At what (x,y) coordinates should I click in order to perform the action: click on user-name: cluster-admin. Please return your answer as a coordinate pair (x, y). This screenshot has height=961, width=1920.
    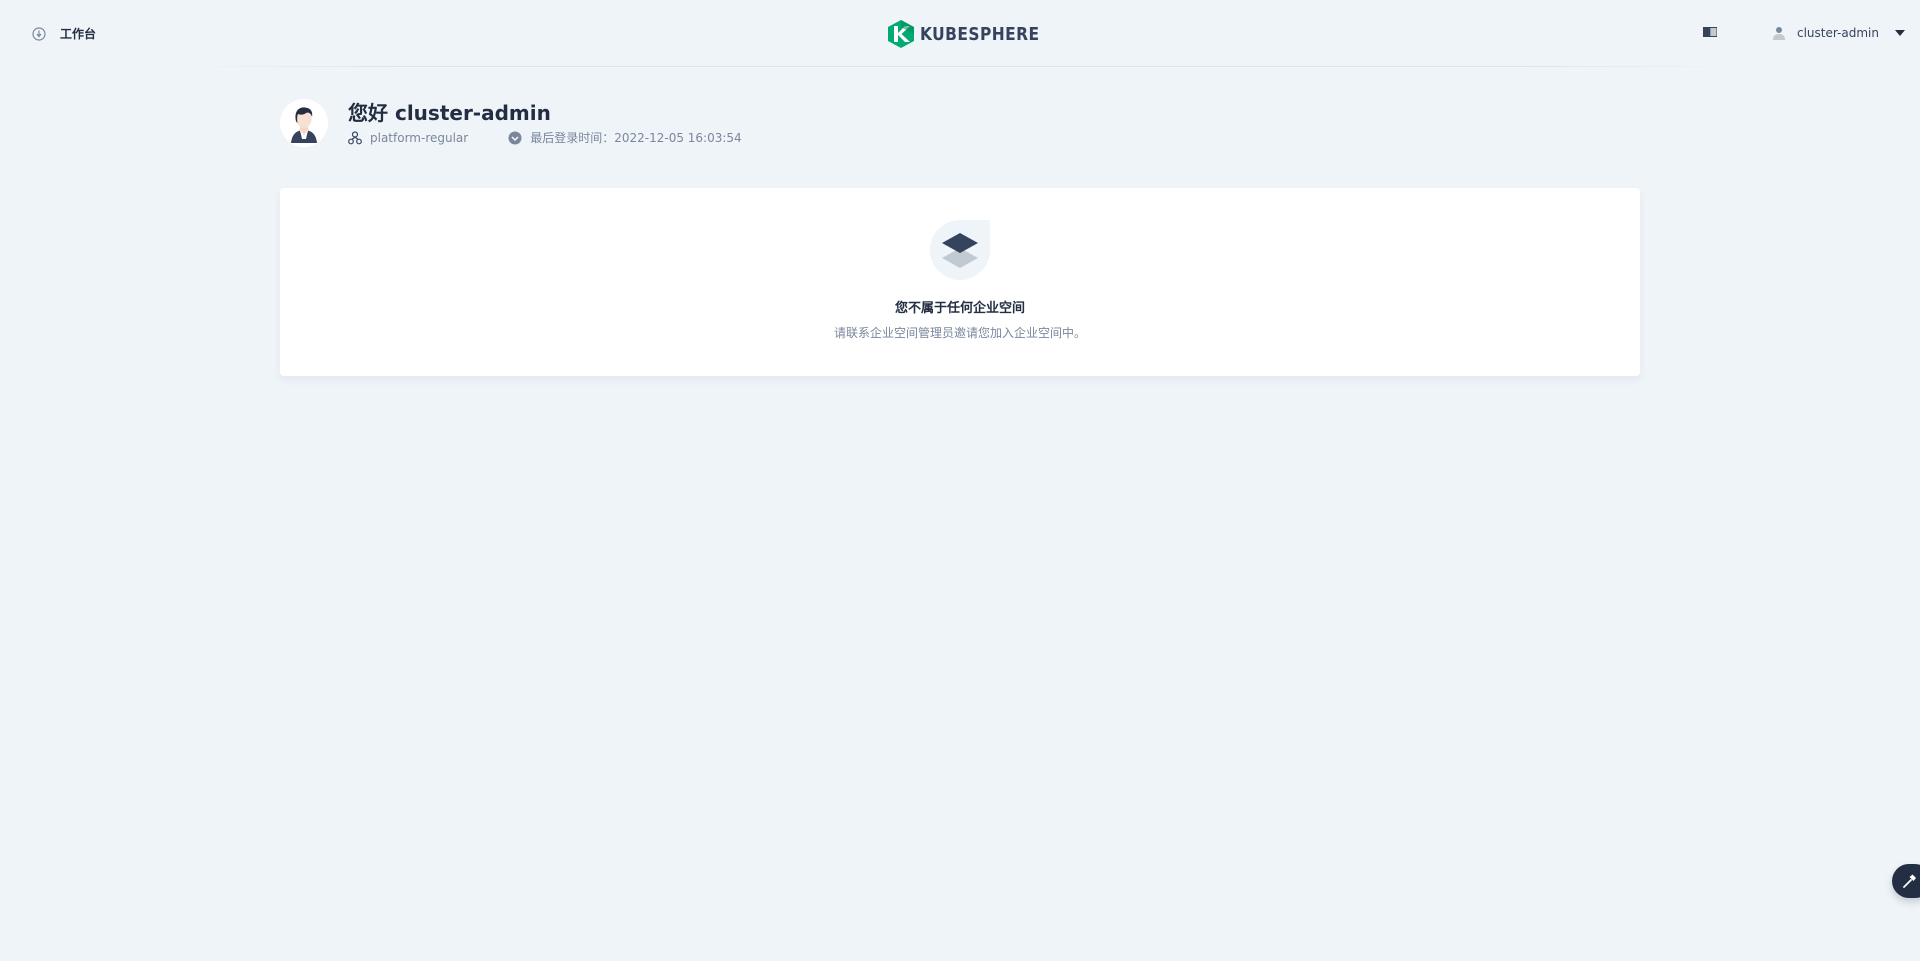
    Looking at the image, I should click on (1838, 33).